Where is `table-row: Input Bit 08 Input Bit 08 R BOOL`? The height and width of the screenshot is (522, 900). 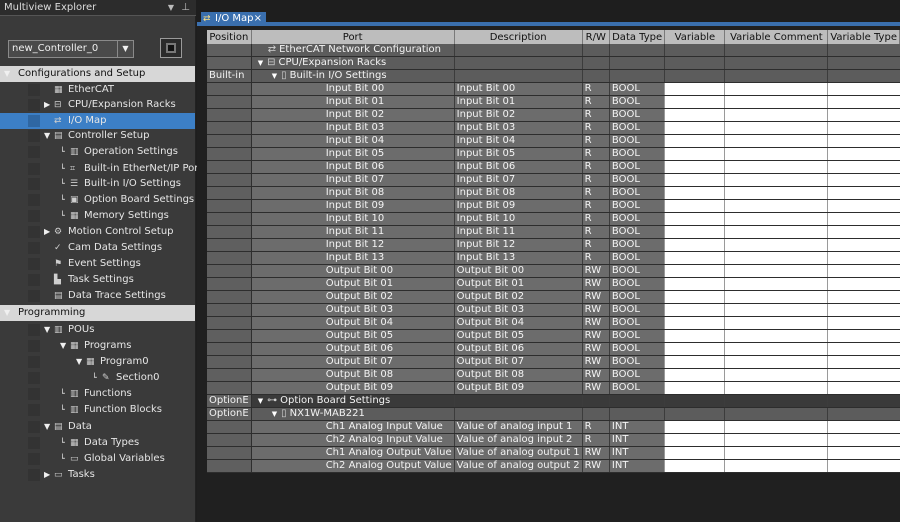 table-row: Input Bit 08 Input Bit 08 R BOOL is located at coordinates (553, 193).